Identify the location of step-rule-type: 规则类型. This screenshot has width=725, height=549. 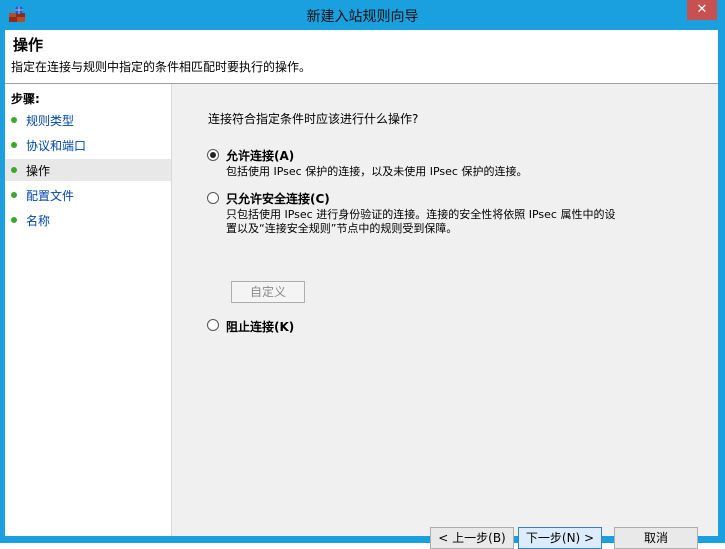
(88, 120).